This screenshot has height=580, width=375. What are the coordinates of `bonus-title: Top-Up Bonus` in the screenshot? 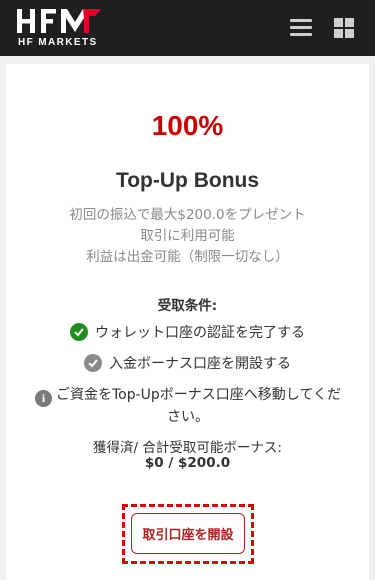 It's located at (187, 180).